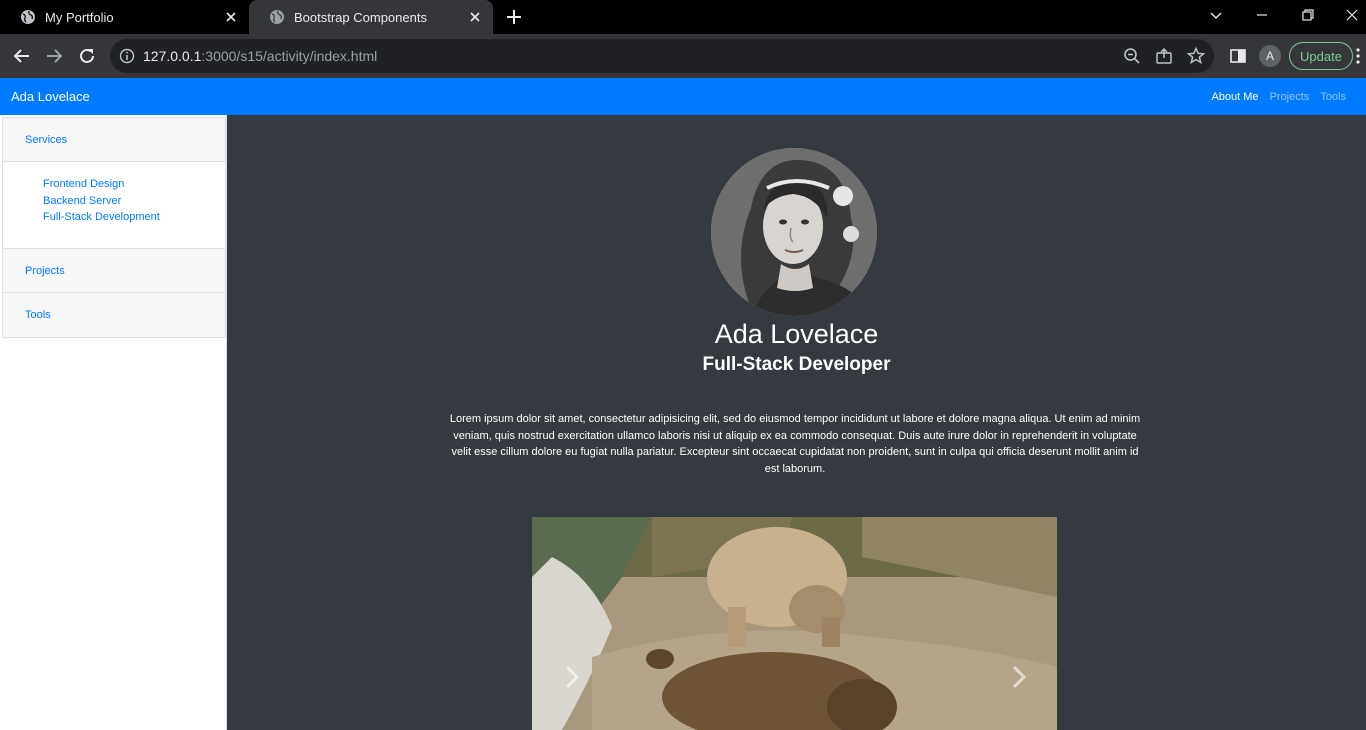 This screenshot has height=730, width=1366. What do you see at coordinates (134, 217) in the screenshot?
I see `service-link-full-stack-development: Full-Stack Development` at bounding box center [134, 217].